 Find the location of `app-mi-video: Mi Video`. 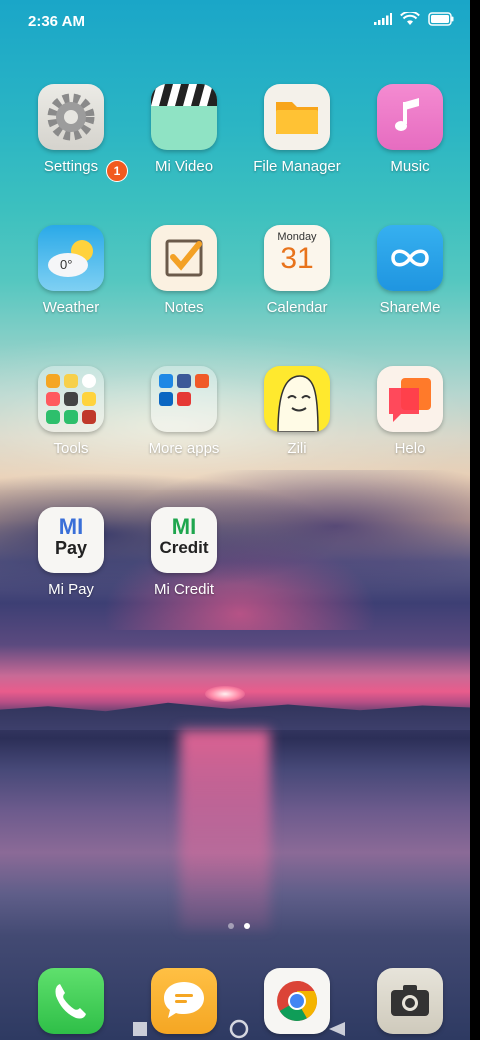

app-mi-video: Mi Video is located at coordinates (184, 129).